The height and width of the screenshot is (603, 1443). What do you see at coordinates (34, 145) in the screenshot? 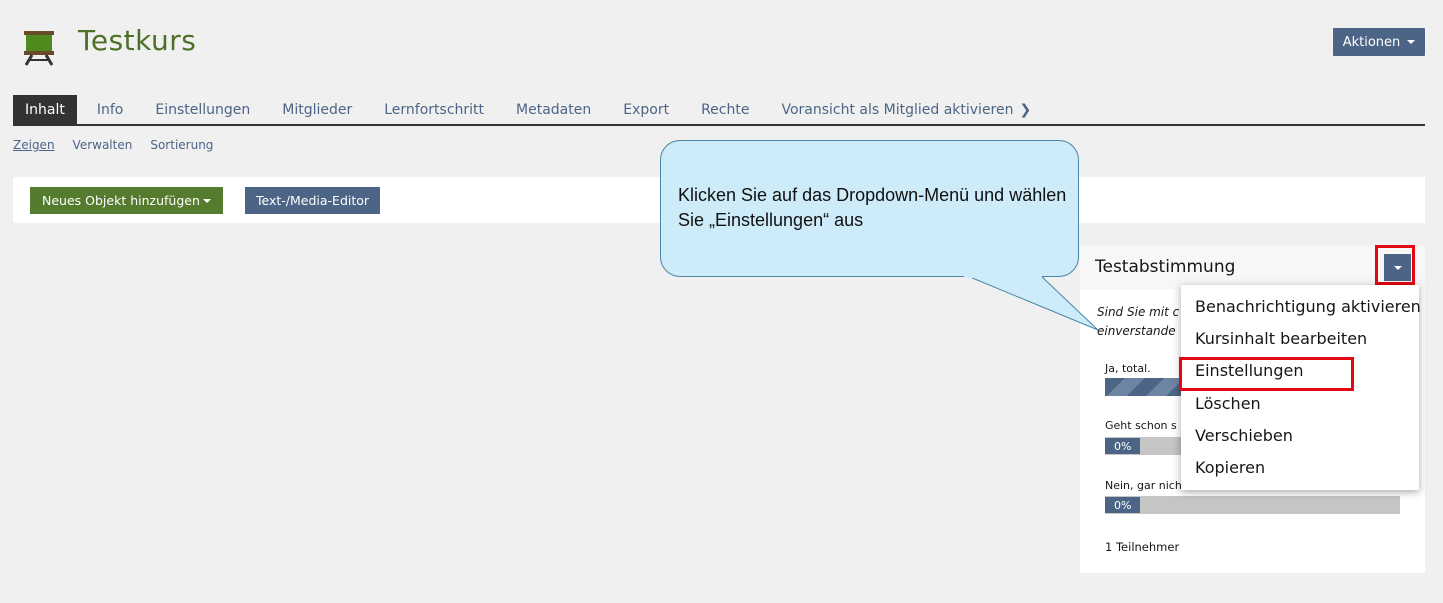
I see `subtab-zeigen: Zeigen` at bounding box center [34, 145].